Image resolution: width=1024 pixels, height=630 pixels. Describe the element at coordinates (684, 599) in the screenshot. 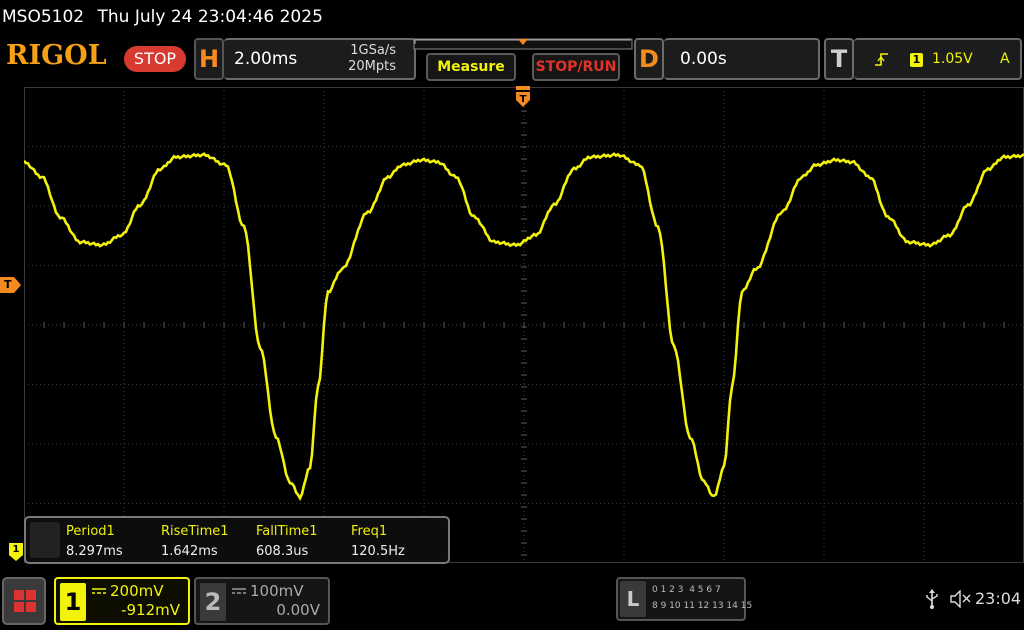

I see `logic-channels-box: L 0 1 2 3 4 5 6 7 8 9 10 11 12 13 14 15` at that location.